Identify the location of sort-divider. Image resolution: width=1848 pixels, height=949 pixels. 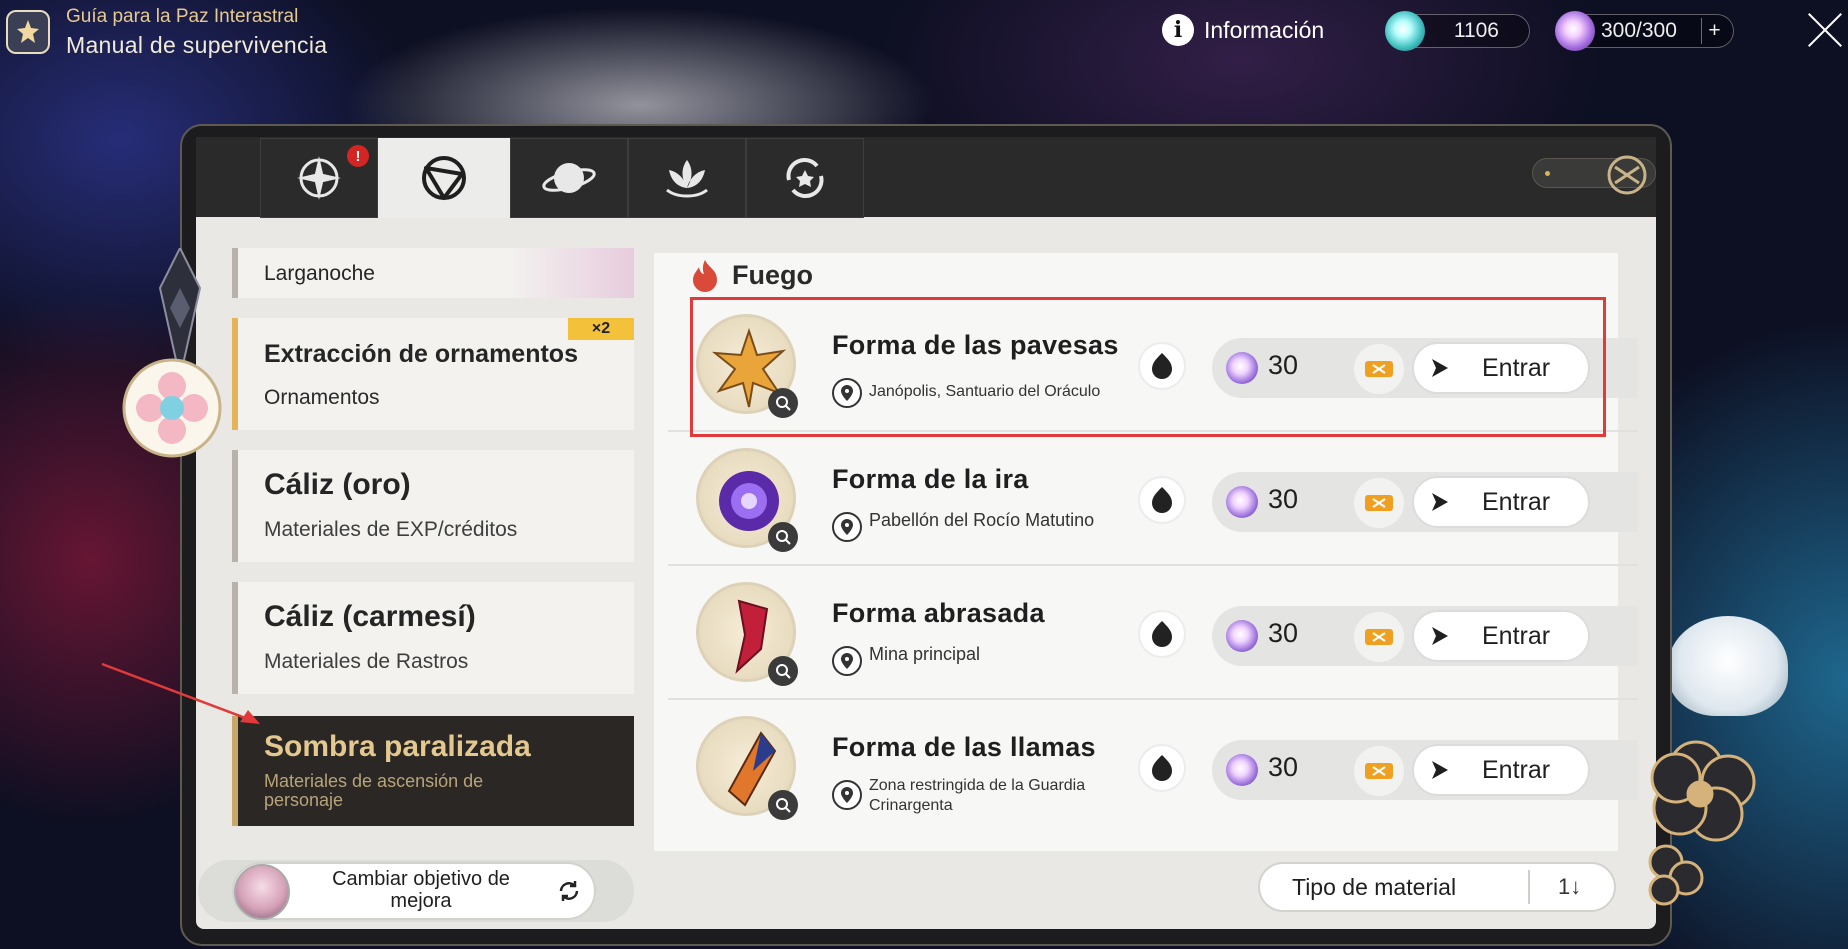
(1529, 887).